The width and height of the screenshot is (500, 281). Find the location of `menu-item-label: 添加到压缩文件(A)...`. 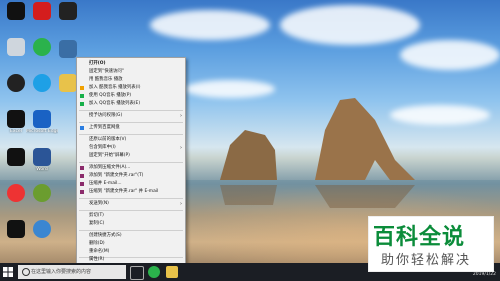

menu-item-label: 添加到压缩文件(A)... is located at coordinates (110, 167).